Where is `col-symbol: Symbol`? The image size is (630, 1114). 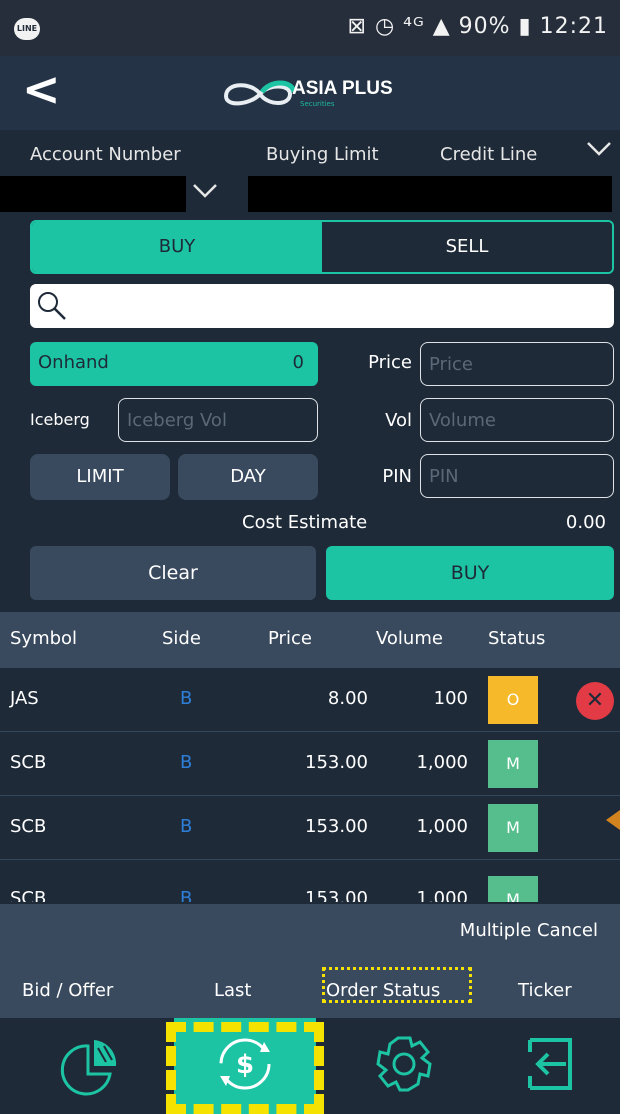 col-symbol: Symbol is located at coordinates (44, 638).